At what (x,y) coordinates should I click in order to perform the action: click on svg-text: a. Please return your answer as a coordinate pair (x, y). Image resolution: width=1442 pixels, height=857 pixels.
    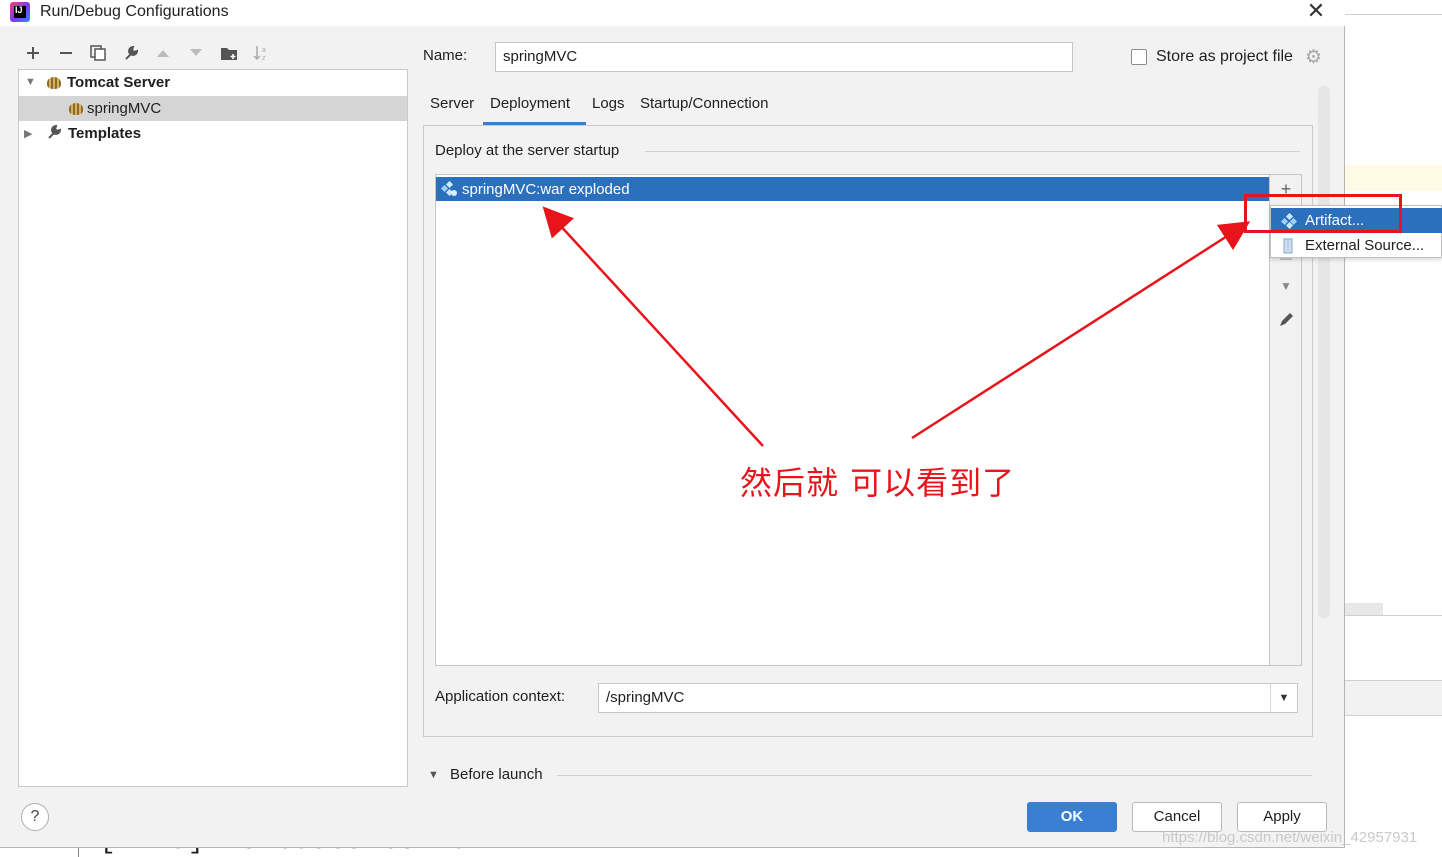
    Looking at the image, I should click on (264, 50).